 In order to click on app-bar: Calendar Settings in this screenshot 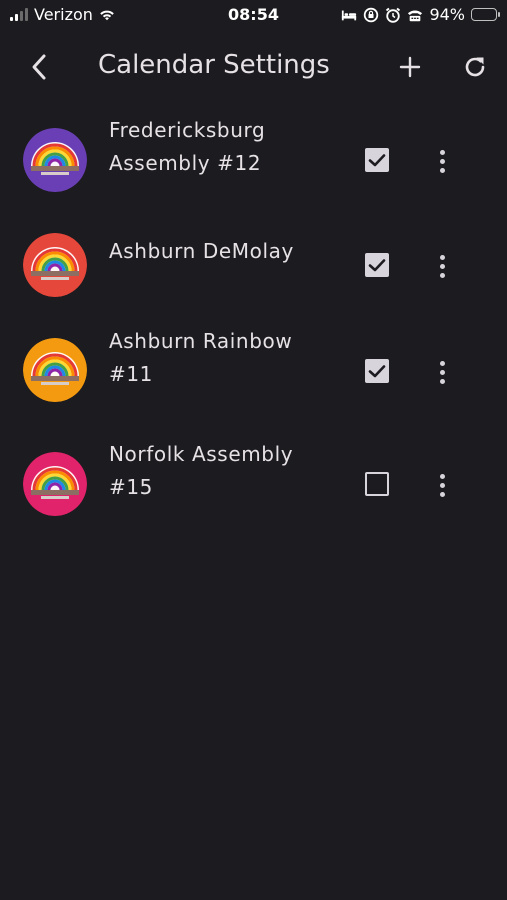, I will do `click(253, 67)`.